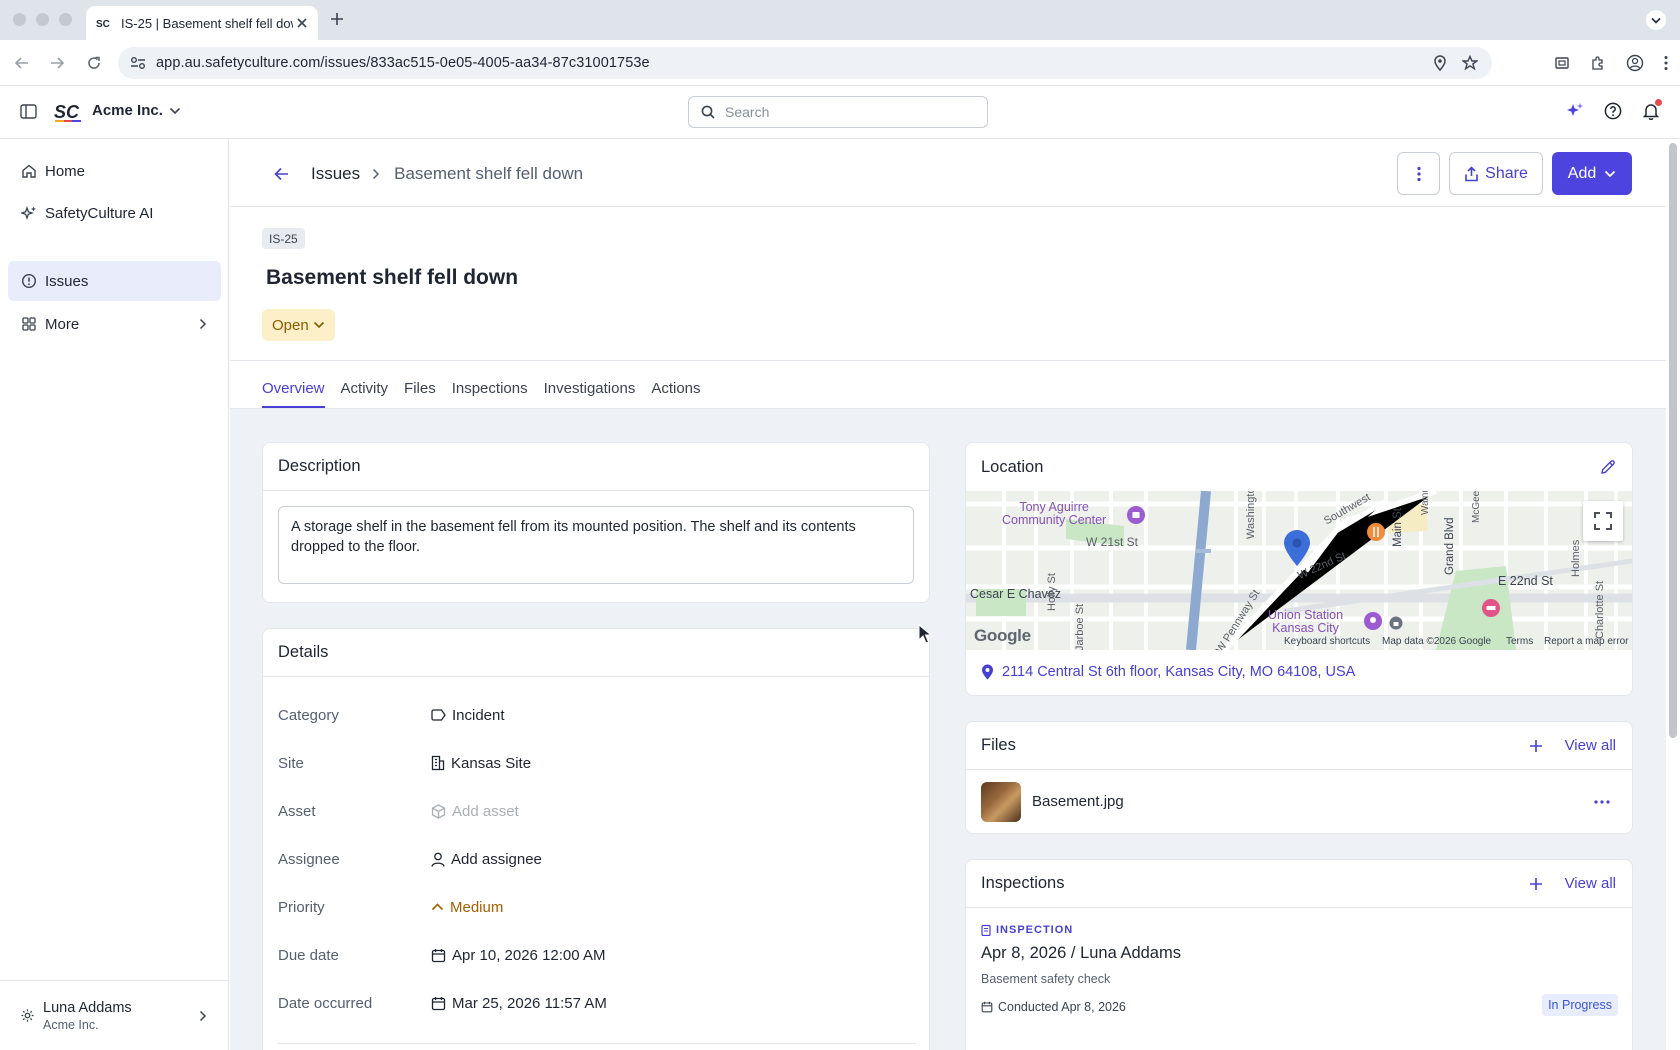 The image size is (1680, 1050). Describe the element at coordinates (308, 955) in the screenshot. I see `detail-label: Due date` at that location.